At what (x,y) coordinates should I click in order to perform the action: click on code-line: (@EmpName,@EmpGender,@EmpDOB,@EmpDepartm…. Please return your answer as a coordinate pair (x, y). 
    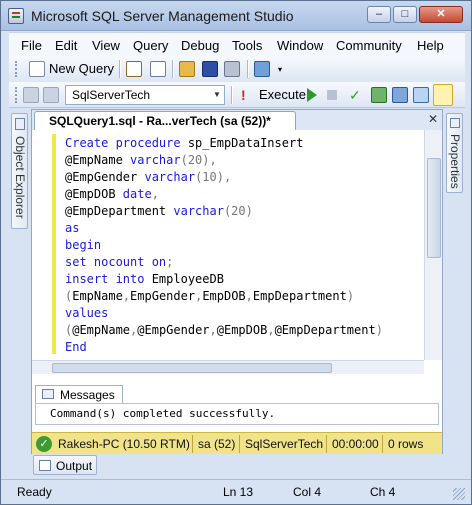
    Looking at the image, I should click on (224, 330).